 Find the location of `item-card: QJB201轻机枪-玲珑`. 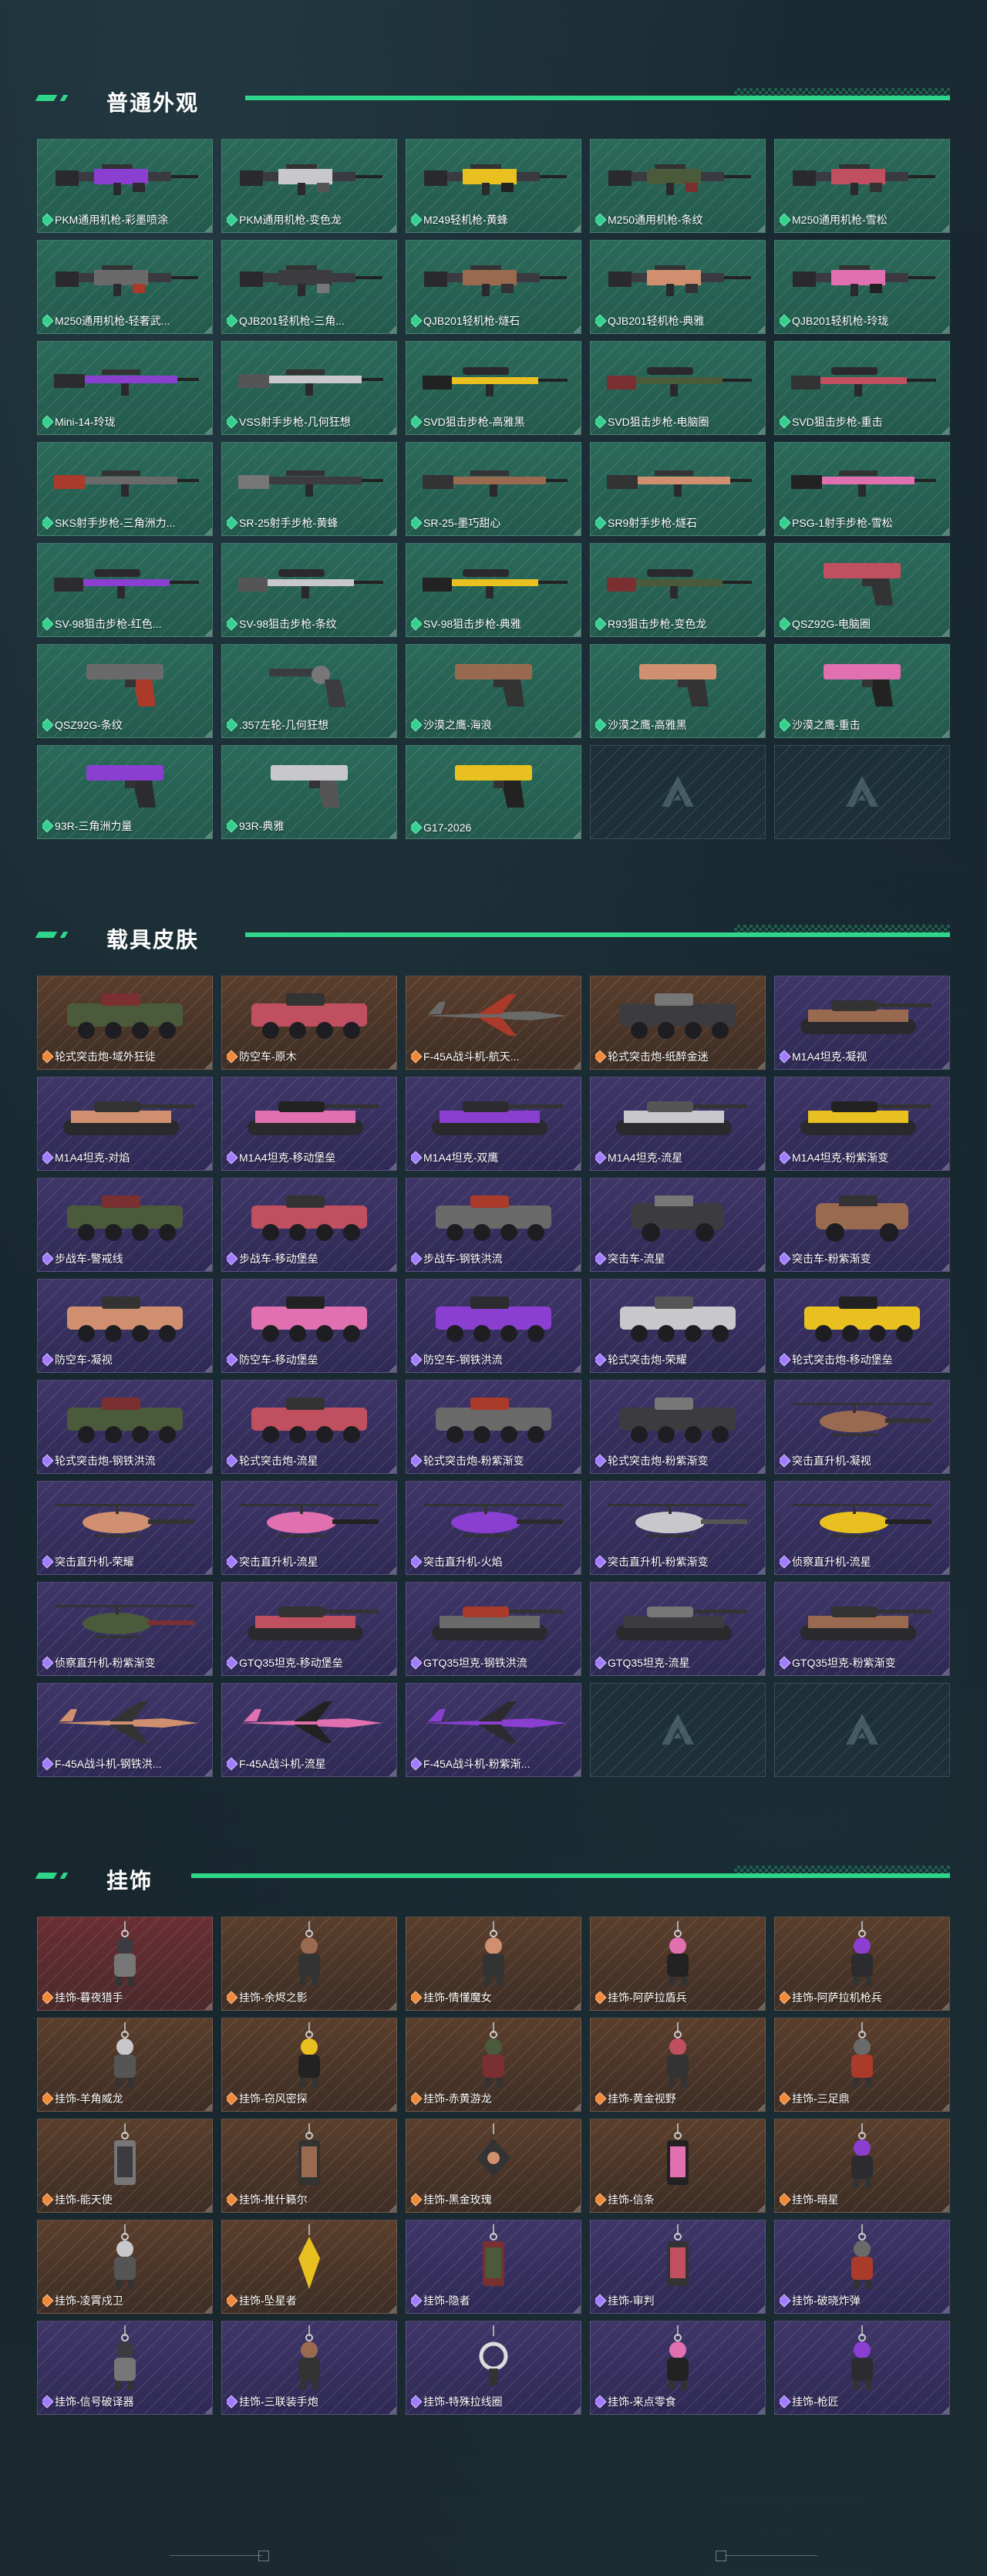

item-card: QJB201轻机枪-玲珑 is located at coordinates (862, 287).